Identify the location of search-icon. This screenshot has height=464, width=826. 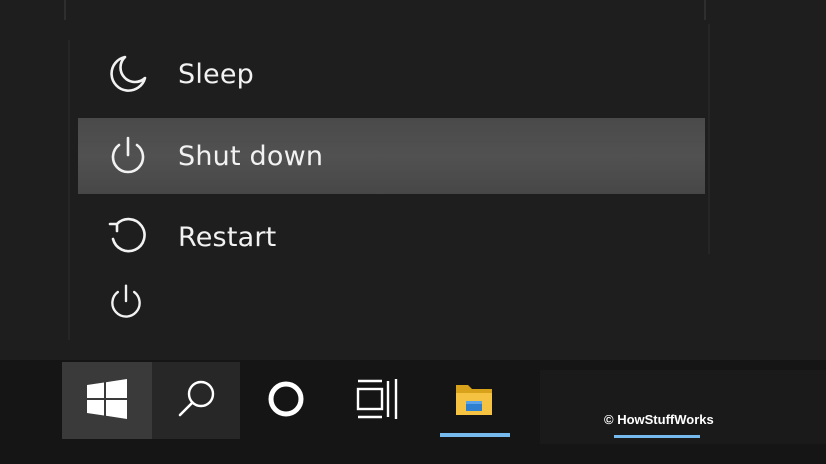
(196, 401).